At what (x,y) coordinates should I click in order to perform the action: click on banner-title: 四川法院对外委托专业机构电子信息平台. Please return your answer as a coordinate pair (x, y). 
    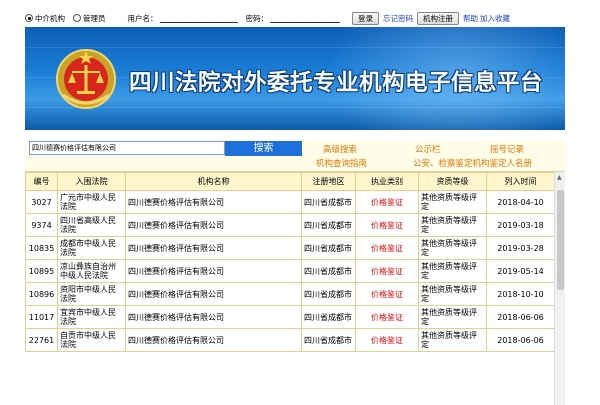
    Looking at the image, I should click on (336, 83).